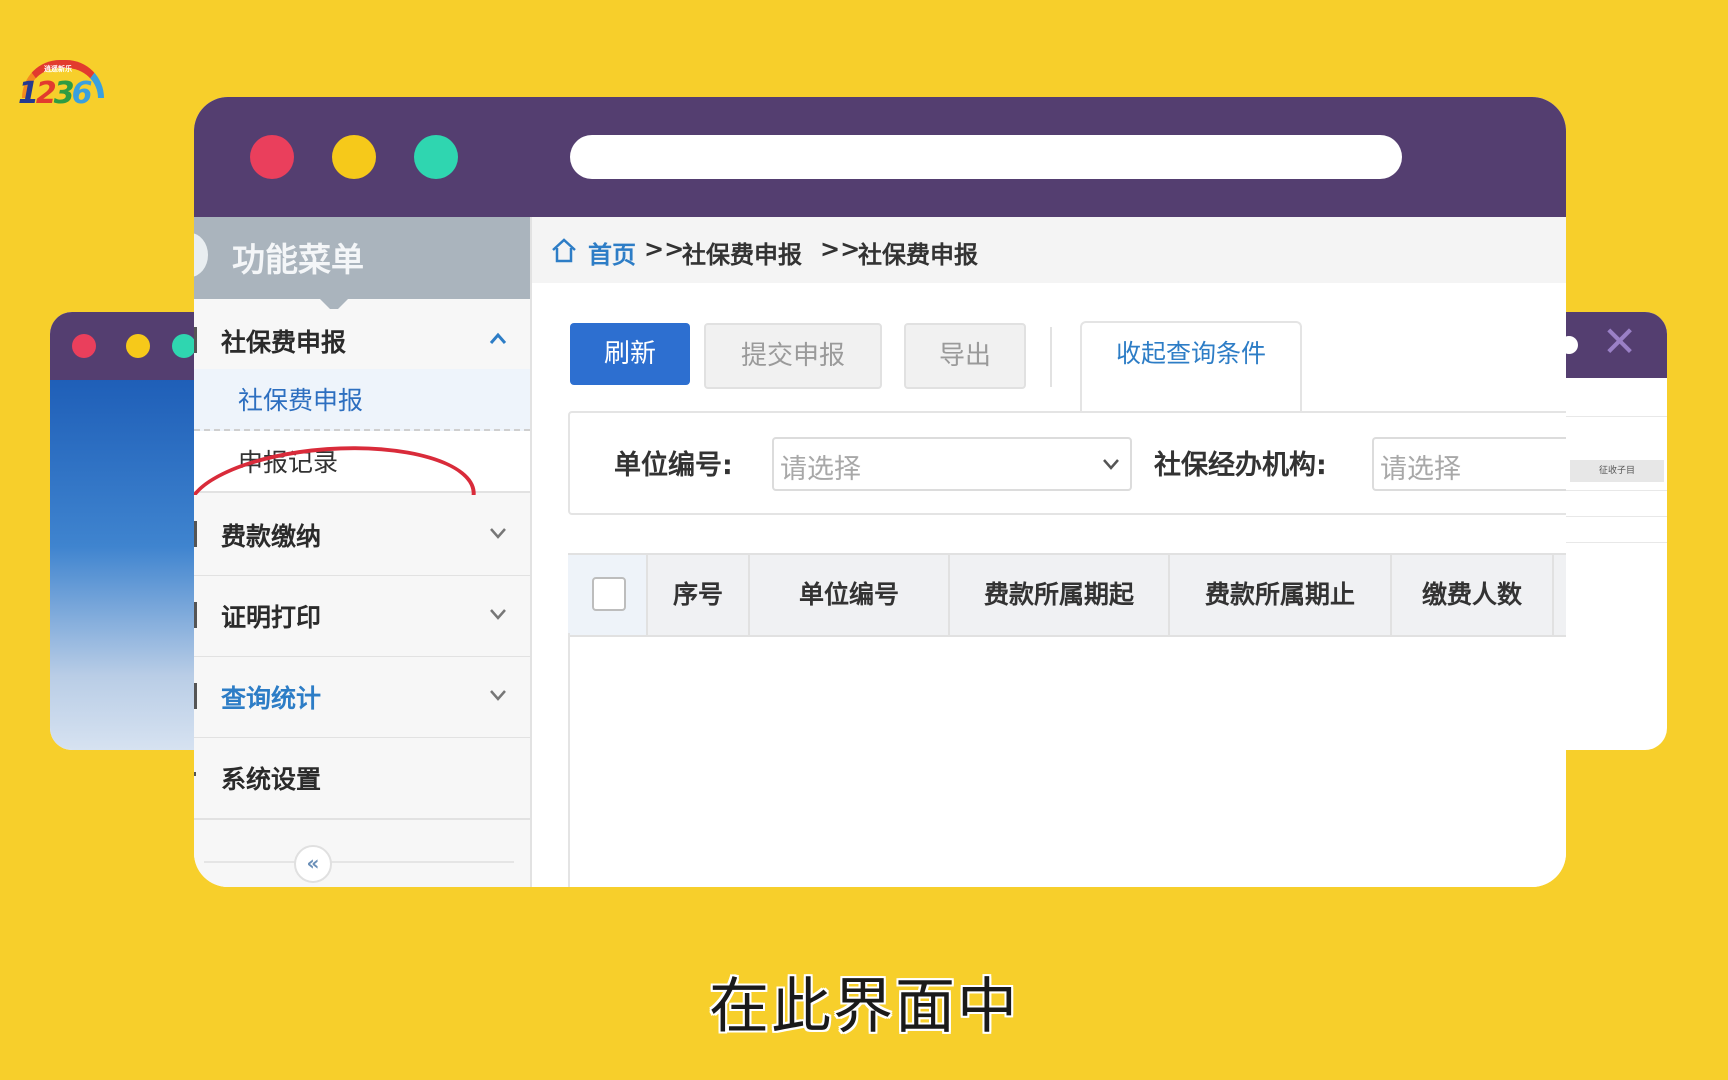 The image size is (1728, 1080). Describe the element at coordinates (271, 536) in the screenshot. I see `sidebar-group-label: 费款缴纳` at that location.